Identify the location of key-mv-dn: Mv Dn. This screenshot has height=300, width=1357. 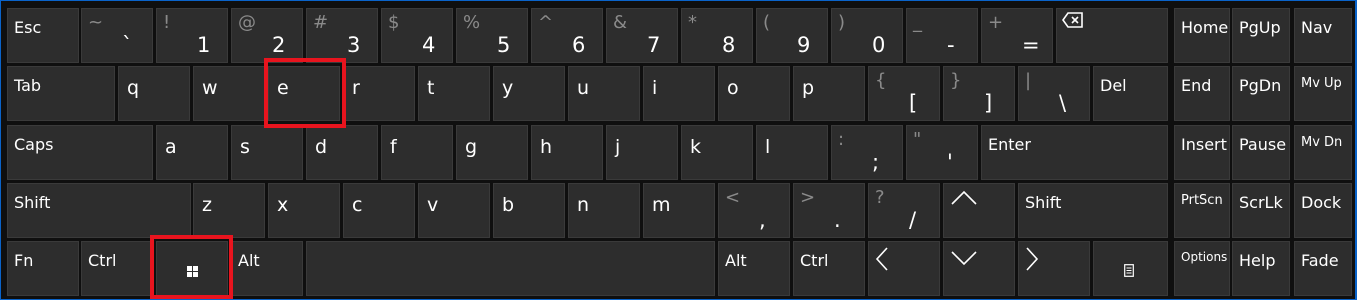
(1323, 152).